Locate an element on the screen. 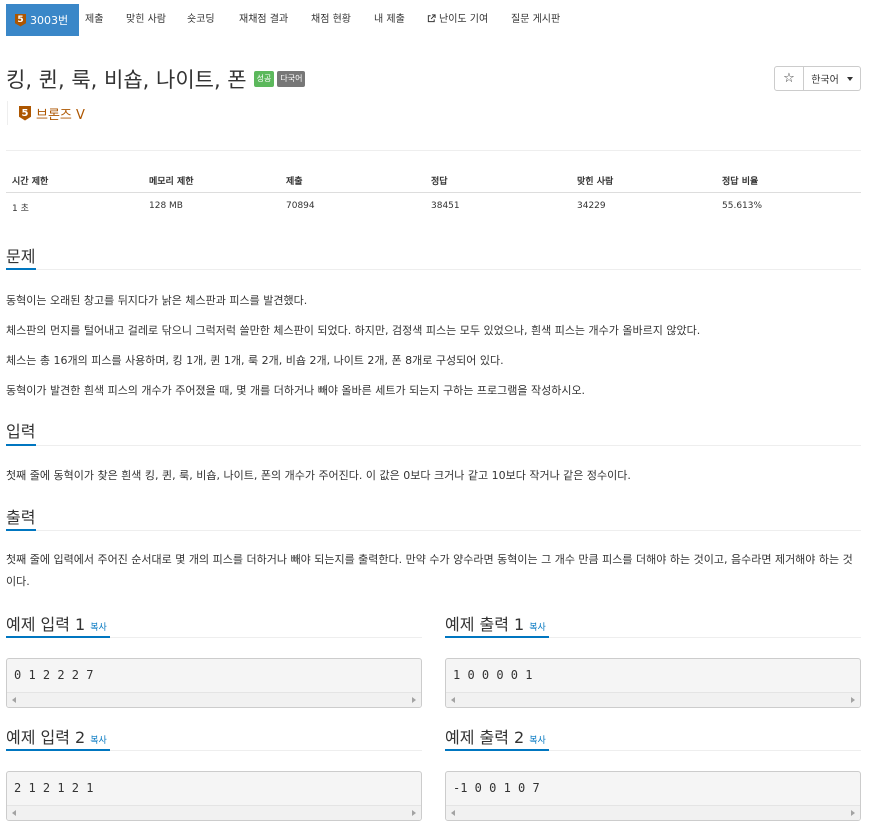 This screenshot has width=891, height=831. multilang-label: 다국어 is located at coordinates (291, 79).